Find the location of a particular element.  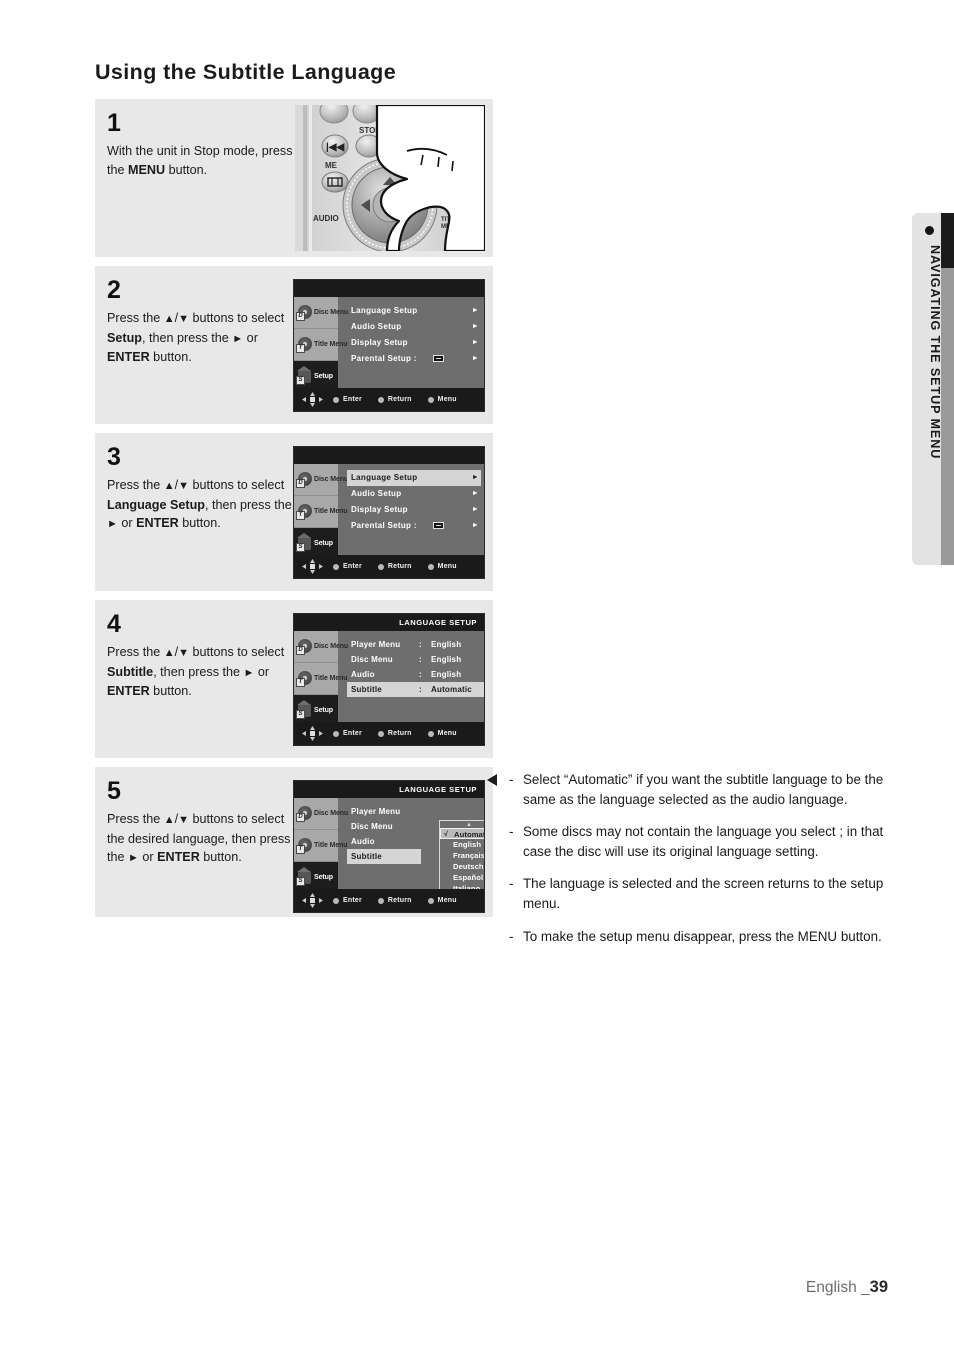

menu-row-label: Parental Setup : is located at coordinates (384, 358).